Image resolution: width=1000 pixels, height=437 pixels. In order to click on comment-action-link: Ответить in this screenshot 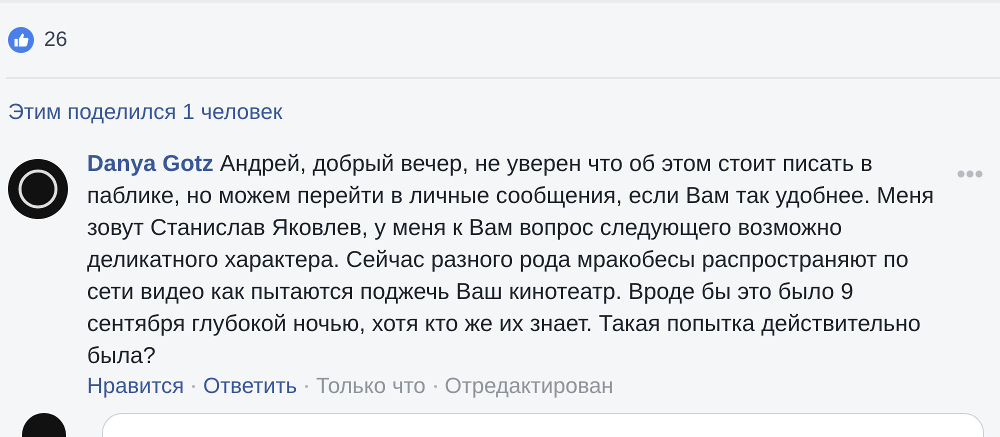, I will do `click(250, 386)`.